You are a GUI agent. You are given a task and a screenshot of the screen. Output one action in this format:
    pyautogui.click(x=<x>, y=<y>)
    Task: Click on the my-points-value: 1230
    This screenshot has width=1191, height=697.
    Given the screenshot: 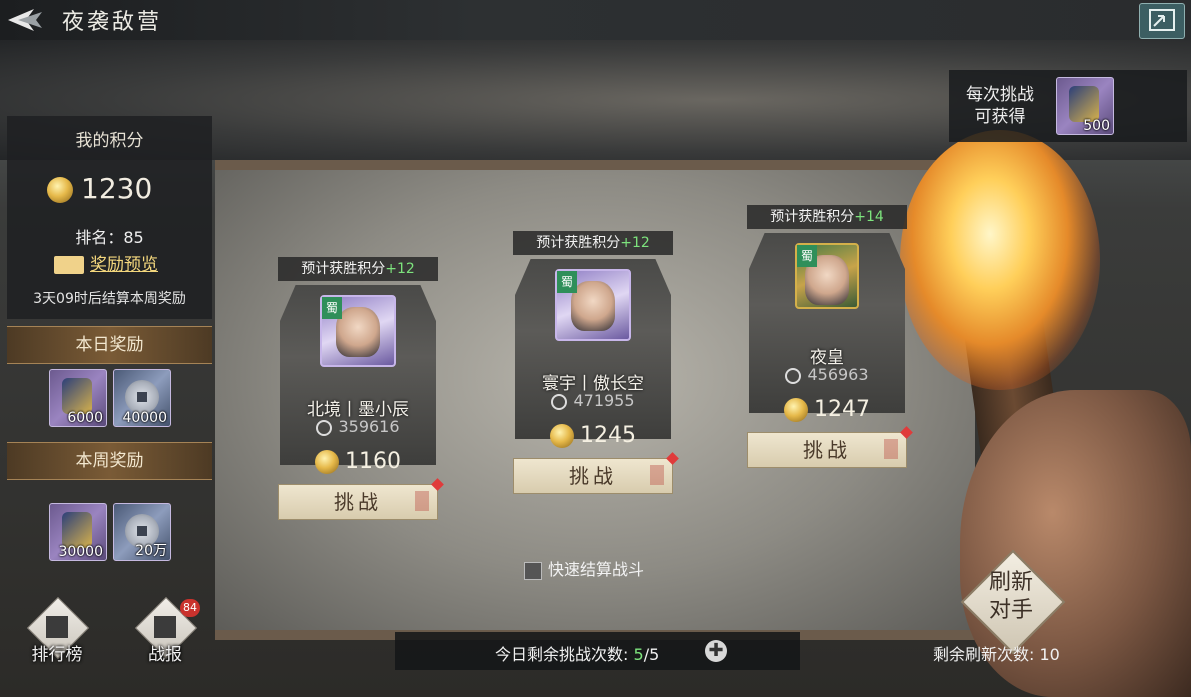 What is the action you would take?
    pyautogui.click(x=99, y=188)
    